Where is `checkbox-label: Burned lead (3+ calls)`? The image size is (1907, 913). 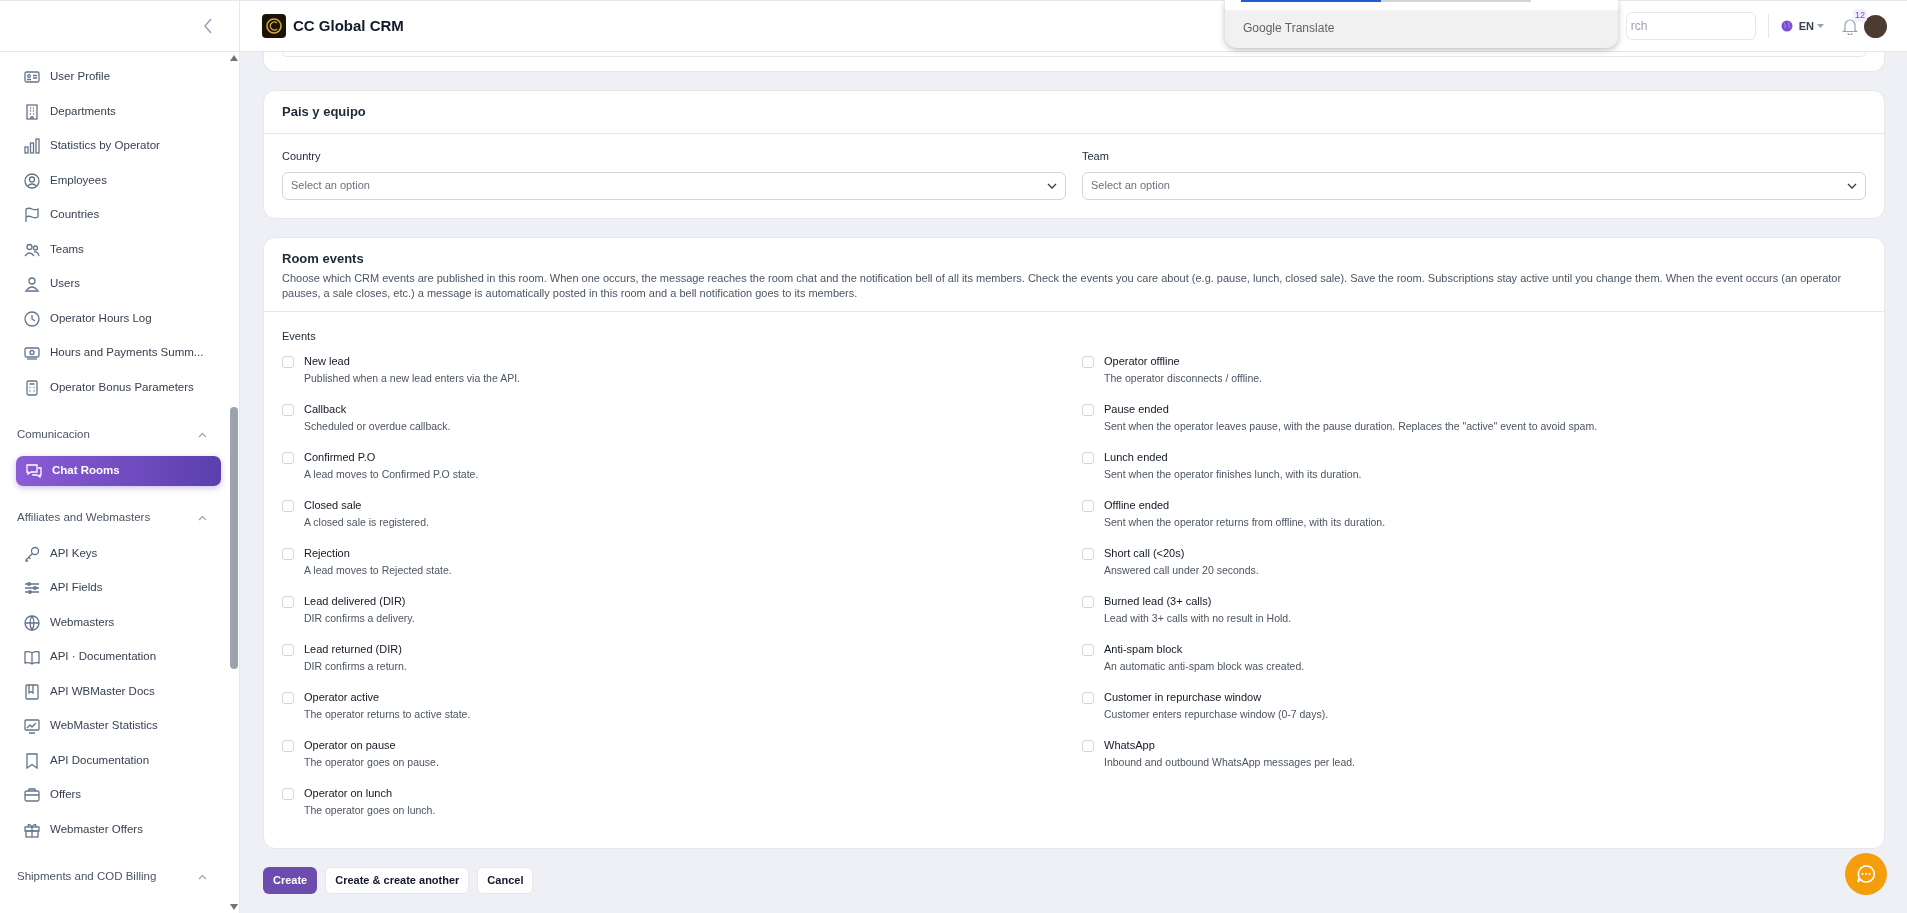 checkbox-label: Burned lead (3+ calls) is located at coordinates (1158, 600).